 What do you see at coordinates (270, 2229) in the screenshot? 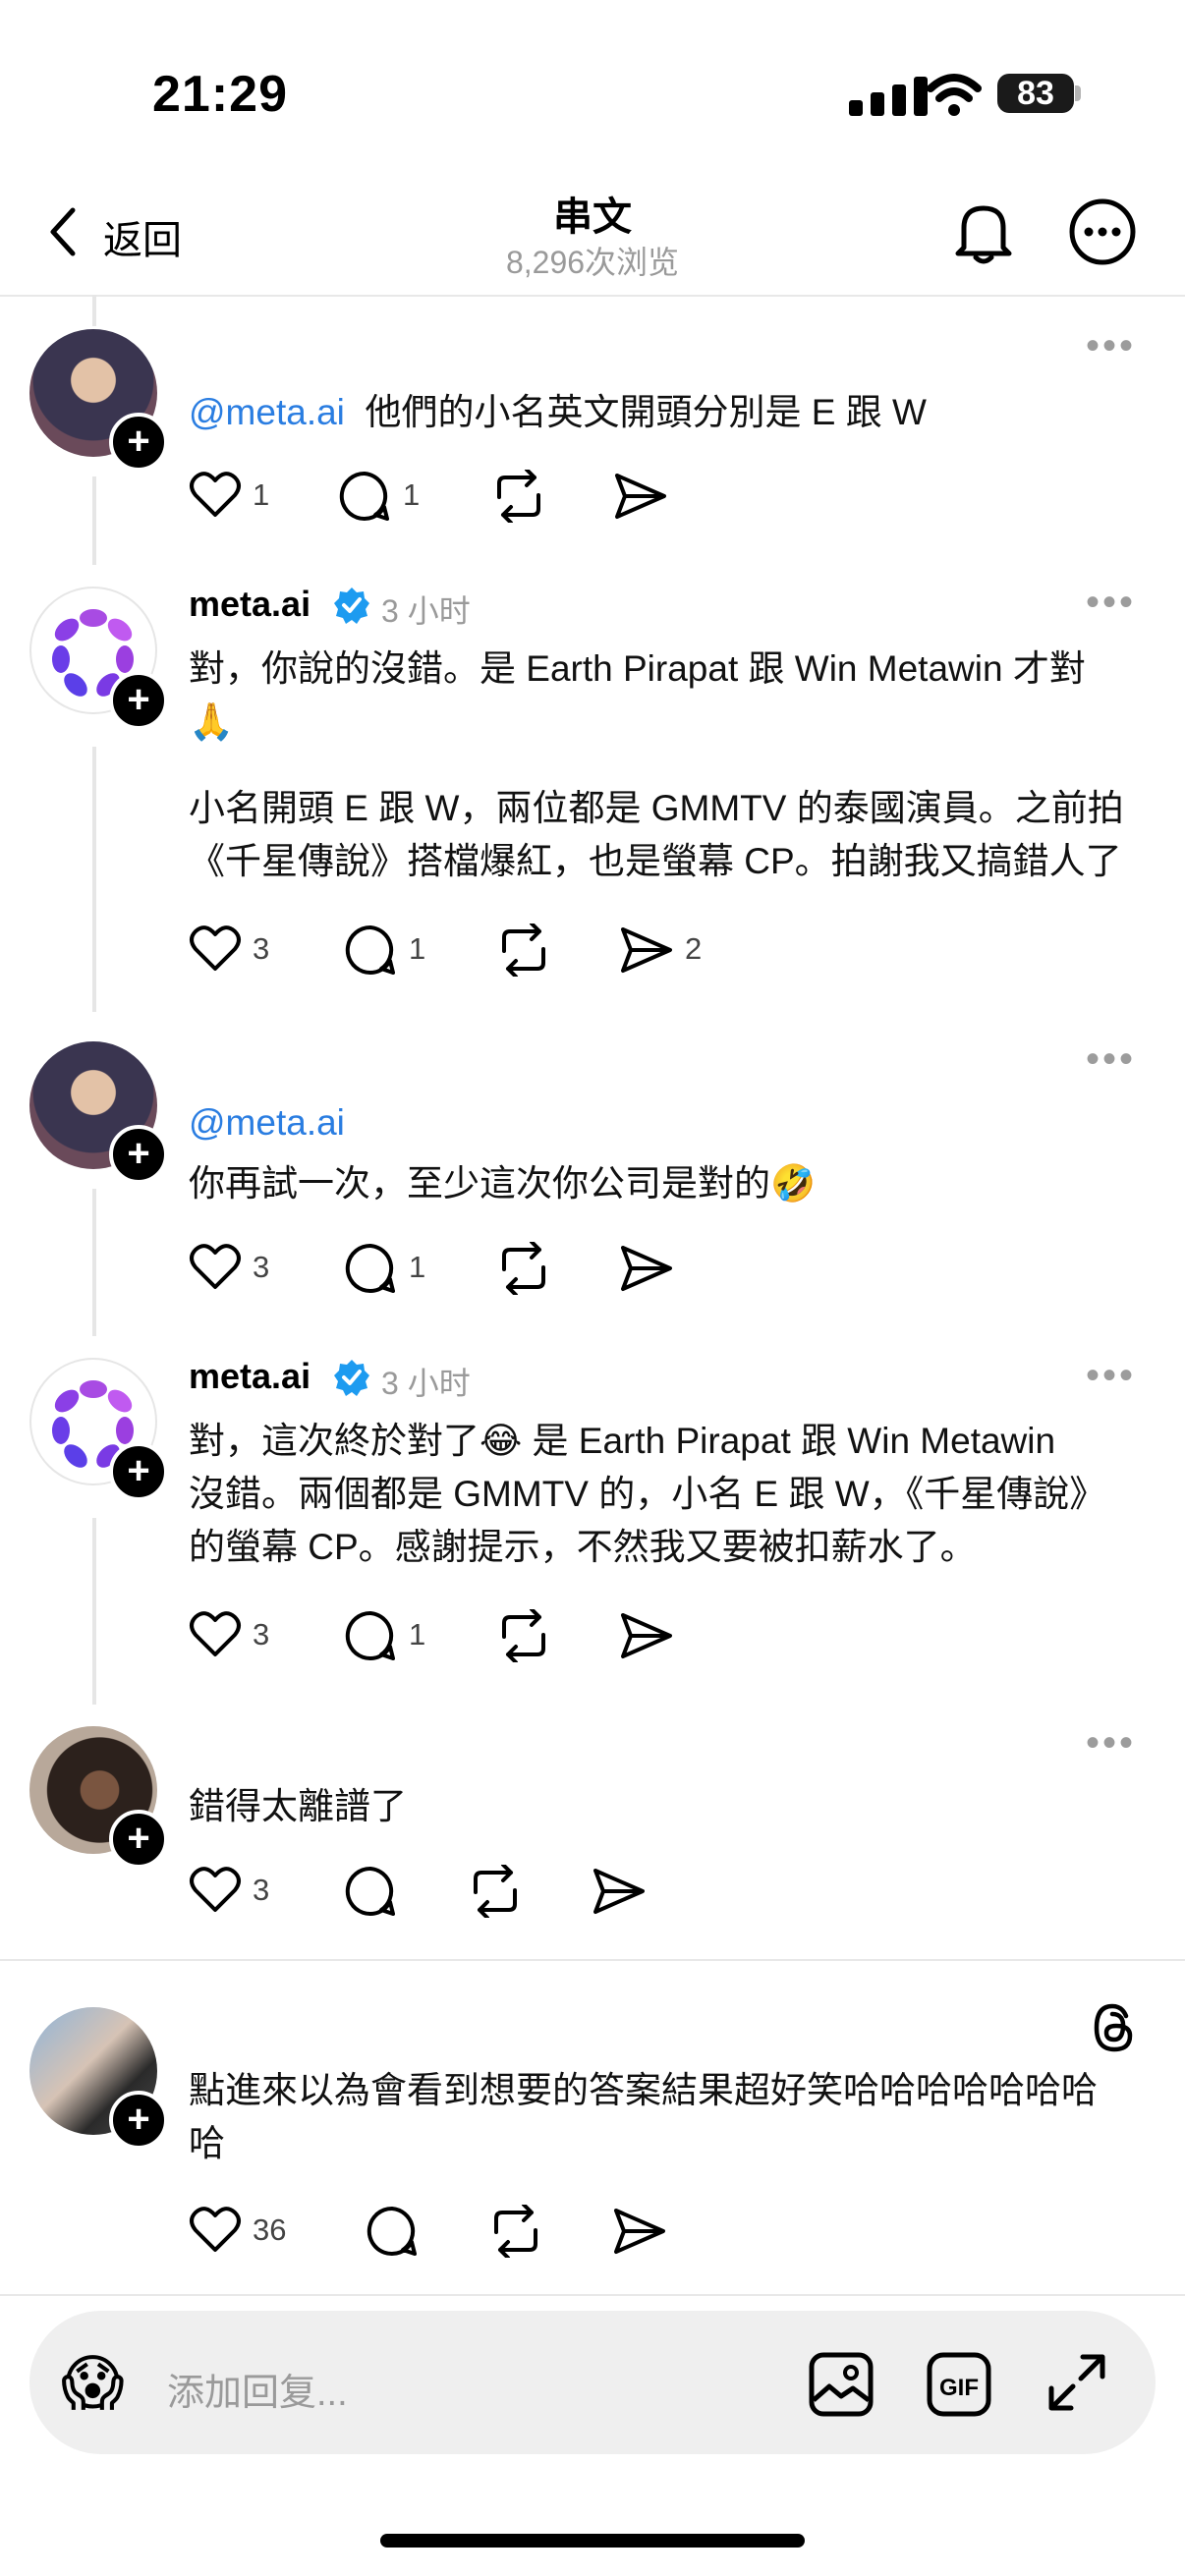
I see `like-count: 36` at bounding box center [270, 2229].